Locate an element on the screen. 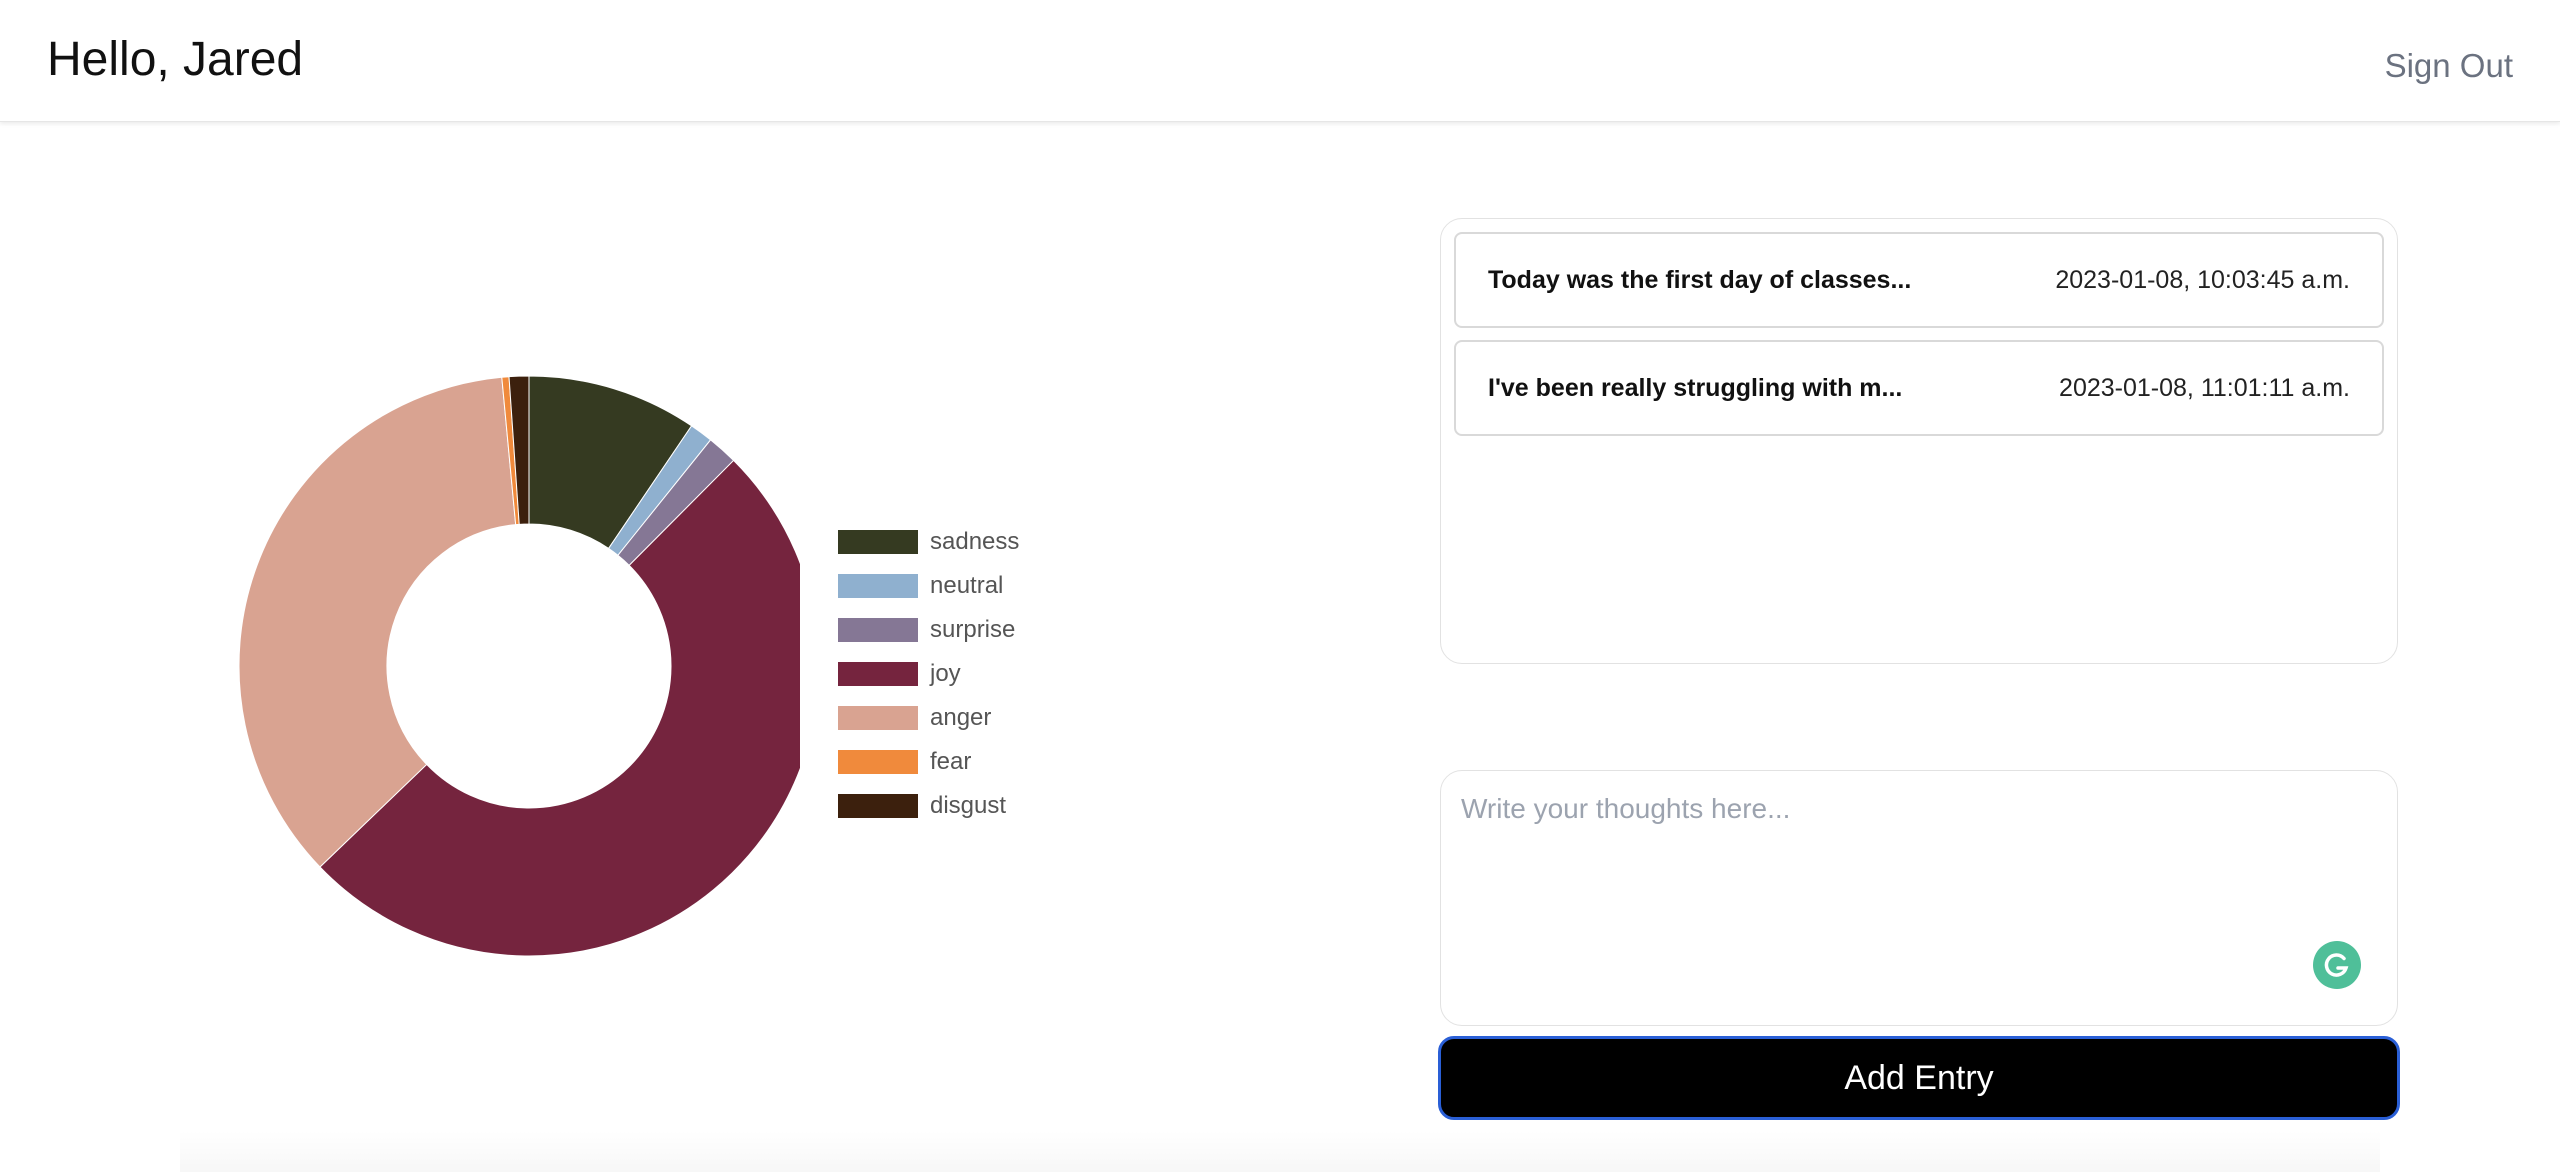  entry-date: 2023-01-08, 10:03:45 a.m. is located at coordinates (2202, 279).